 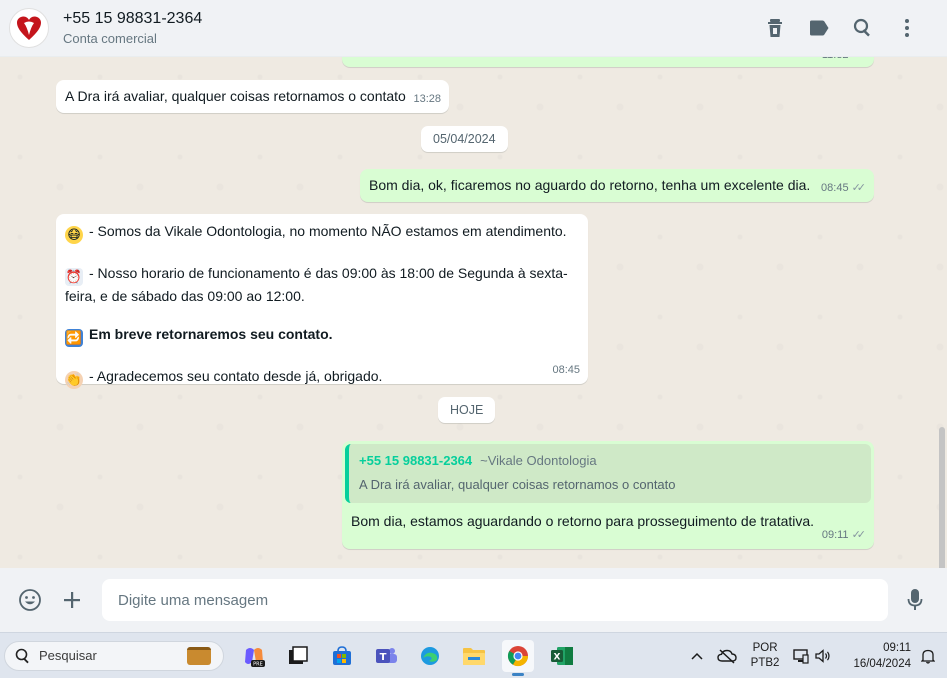 I want to click on message-timestamp: 11:32, so click(x=835, y=61).